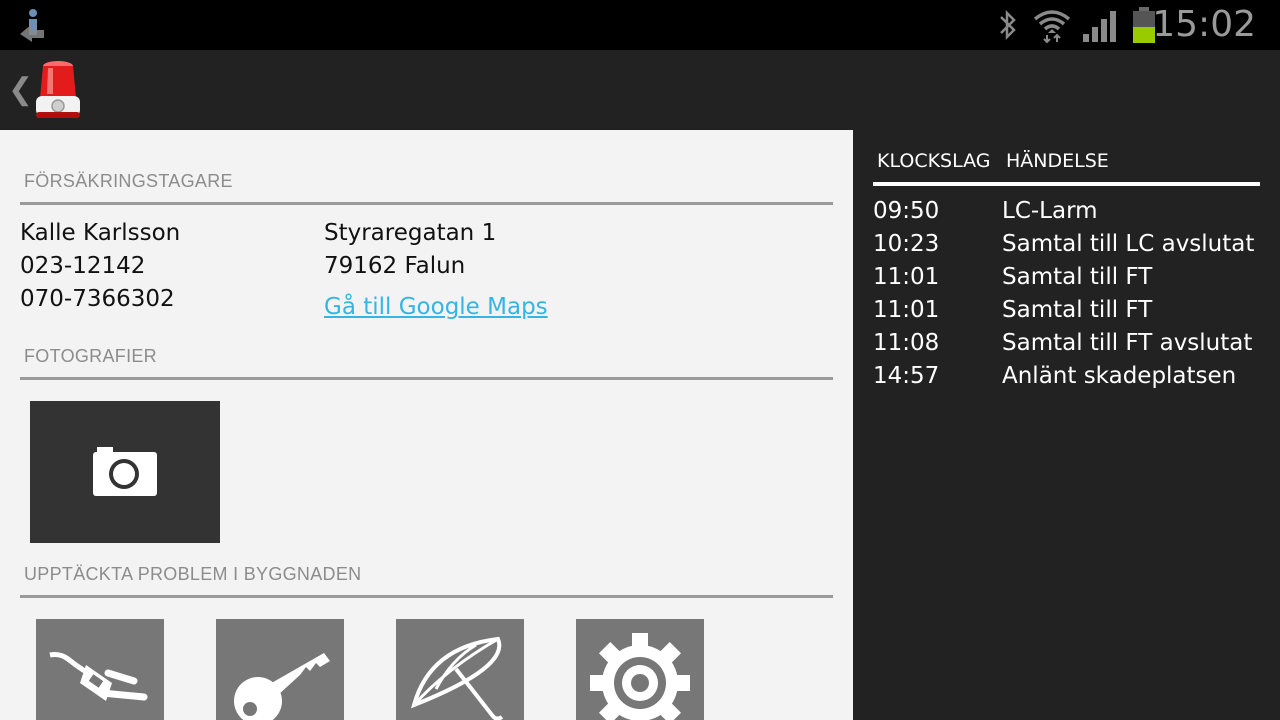 The image size is (1280, 720). What do you see at coordinates (426, 203) in the screenshot?
I see `insured-divider` at bounding box center [426, 203].